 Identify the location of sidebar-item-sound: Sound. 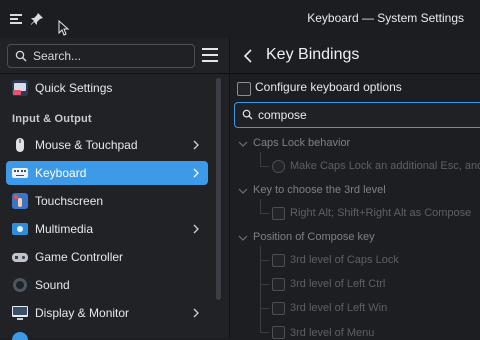
(107, 285).